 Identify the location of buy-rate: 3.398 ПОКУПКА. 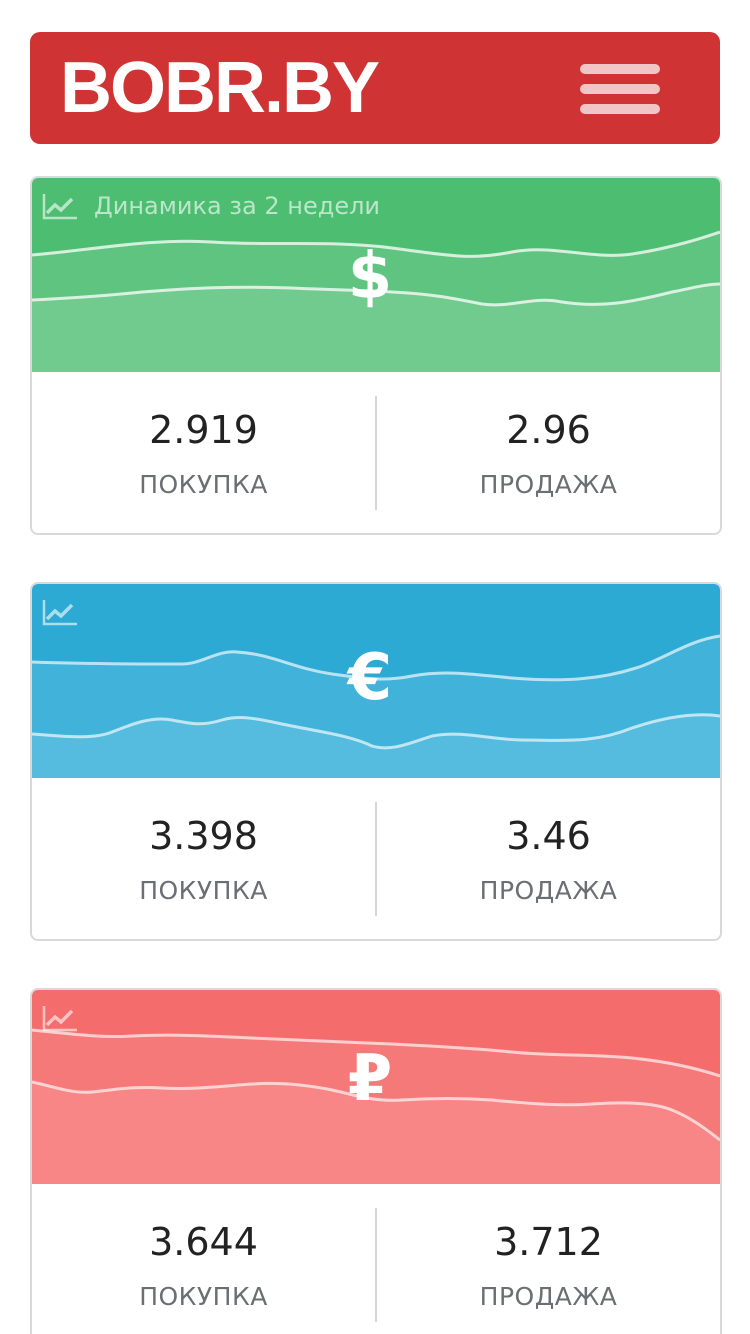
(203, 858).